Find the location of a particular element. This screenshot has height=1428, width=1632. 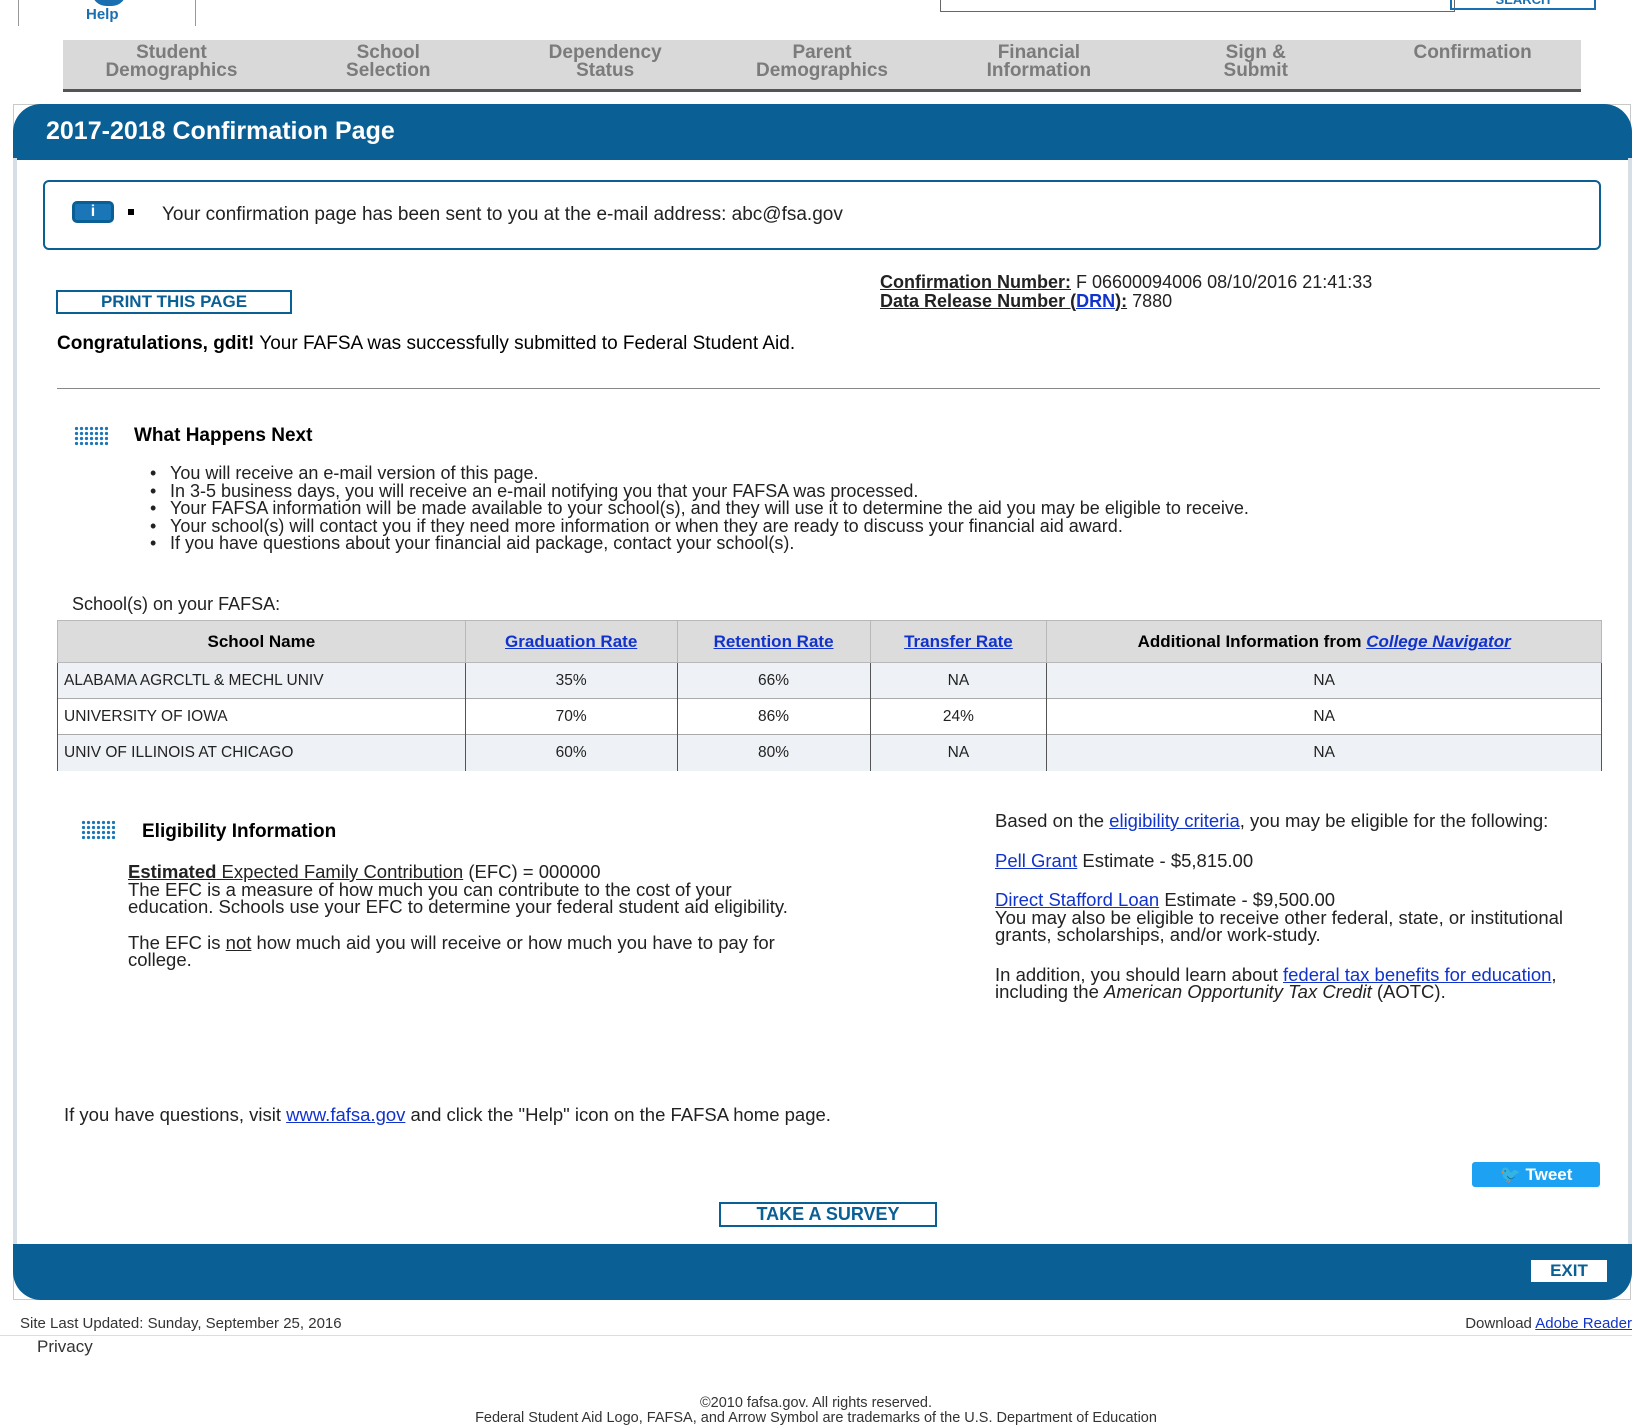

step-label: Status is located at coordinates (605, 70).